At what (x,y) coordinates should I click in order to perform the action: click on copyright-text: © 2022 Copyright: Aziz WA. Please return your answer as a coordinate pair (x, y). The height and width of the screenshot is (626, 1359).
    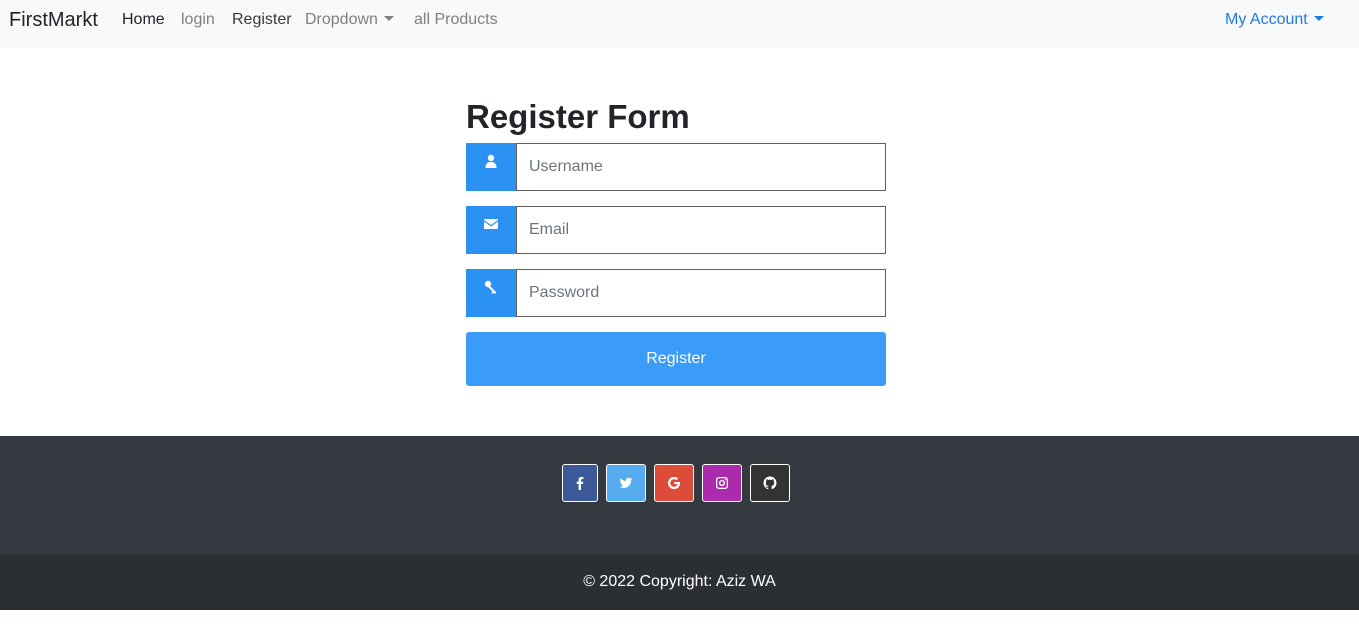
    Looking at the image, I should click on (679, 581).